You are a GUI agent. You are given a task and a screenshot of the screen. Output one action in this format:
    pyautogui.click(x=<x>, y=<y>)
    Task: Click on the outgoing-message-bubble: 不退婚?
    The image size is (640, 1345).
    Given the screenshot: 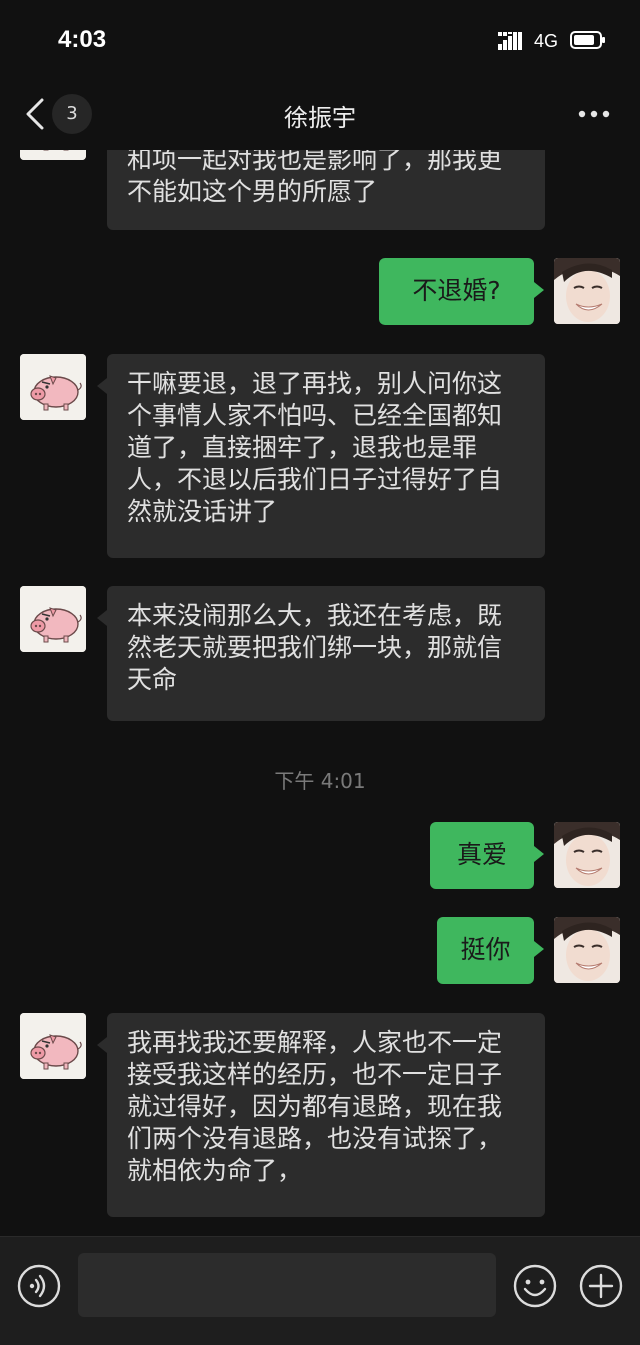 What is the action you would take?
    pyautogui.click(x=461, y=291)
    